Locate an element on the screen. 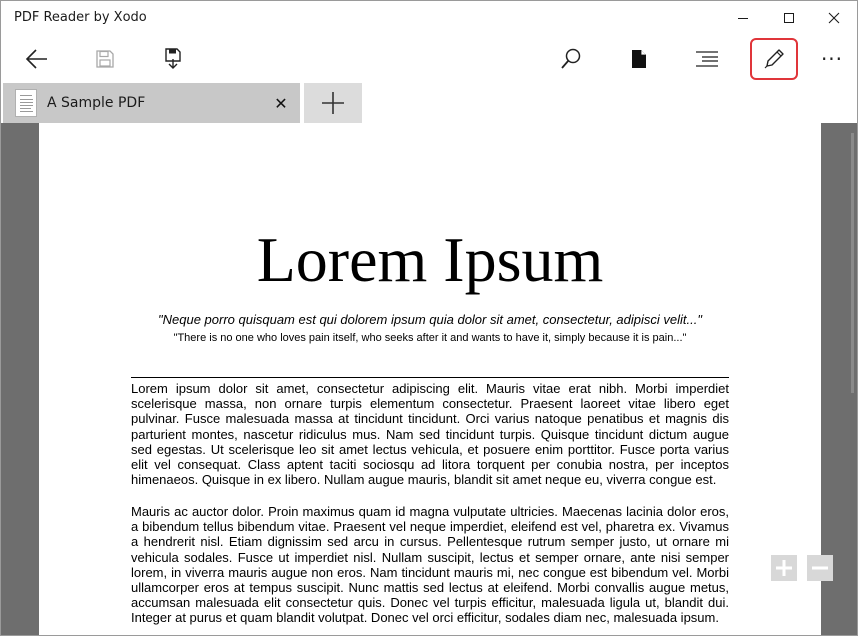 This screenshot has width=858, height=636. vertical-scrollbar is located at coordinates (853, 379).